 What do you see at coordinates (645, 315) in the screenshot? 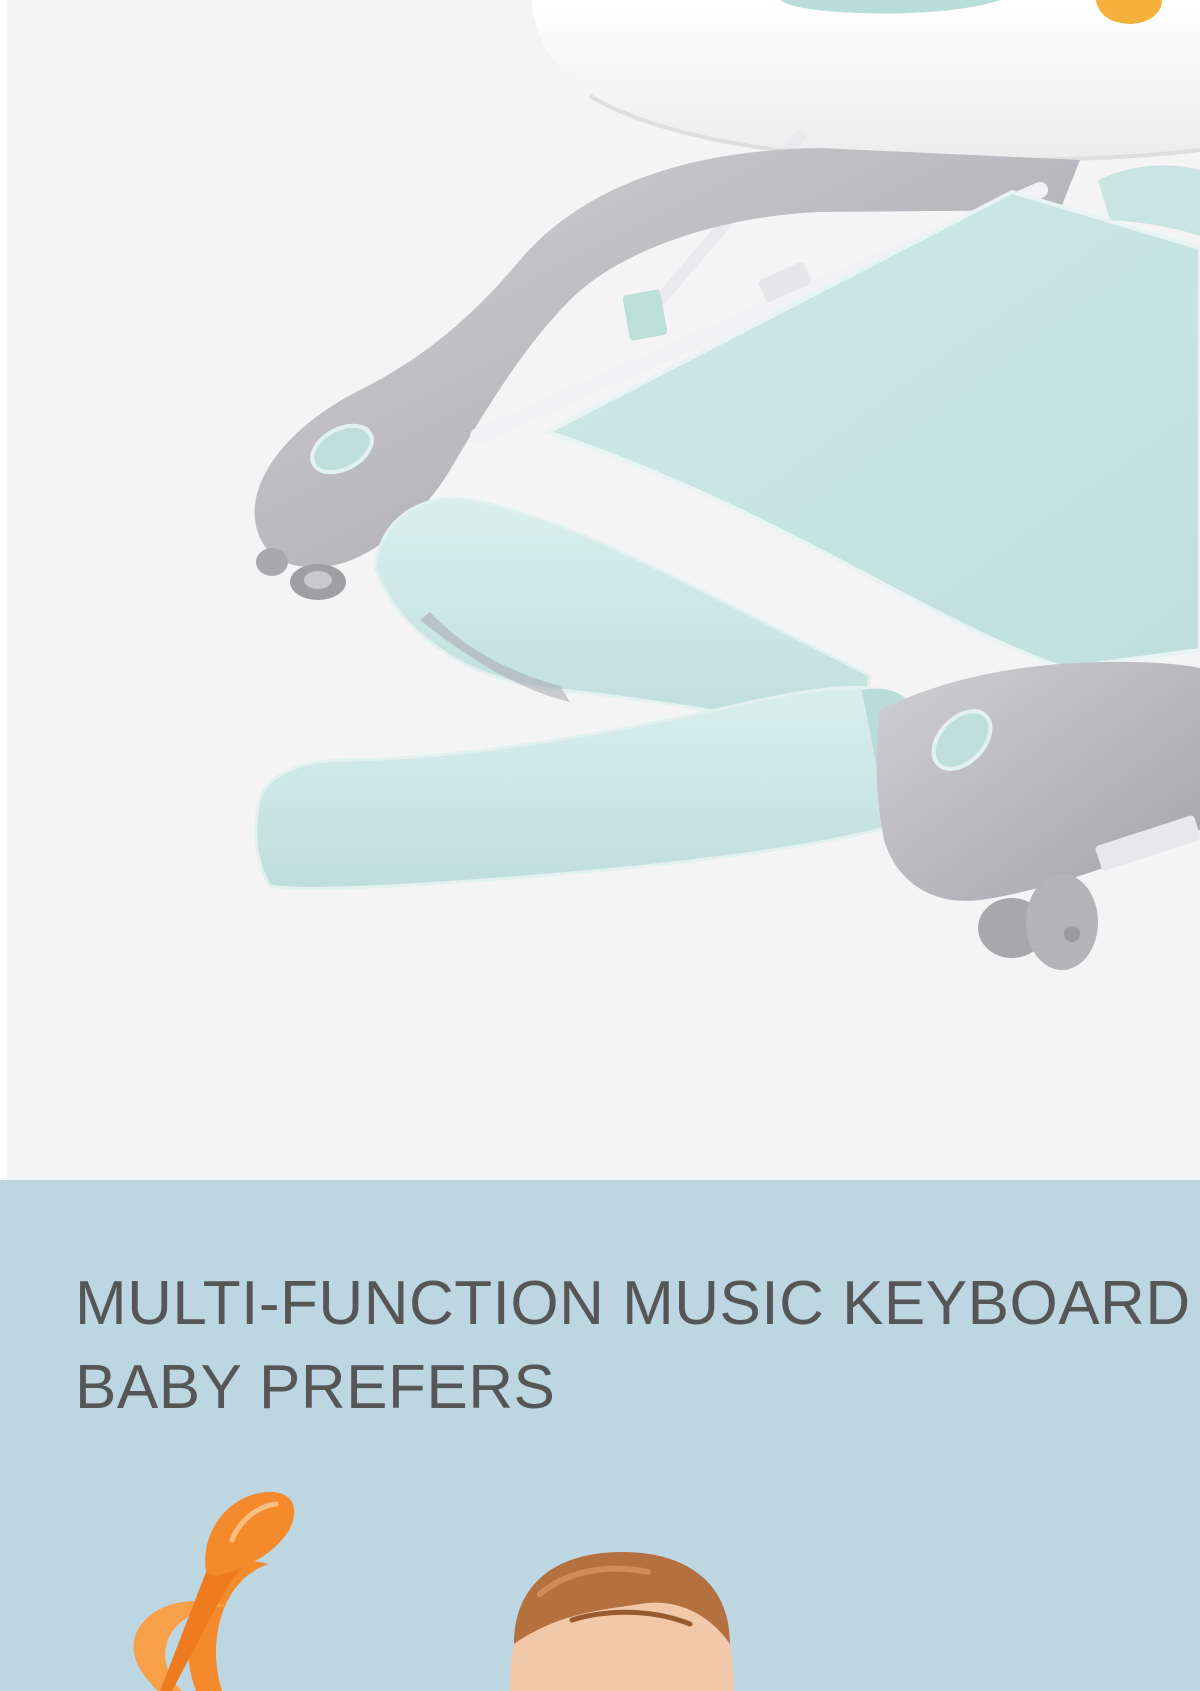
I see `frame-clip` at bounding box center [645, 315].